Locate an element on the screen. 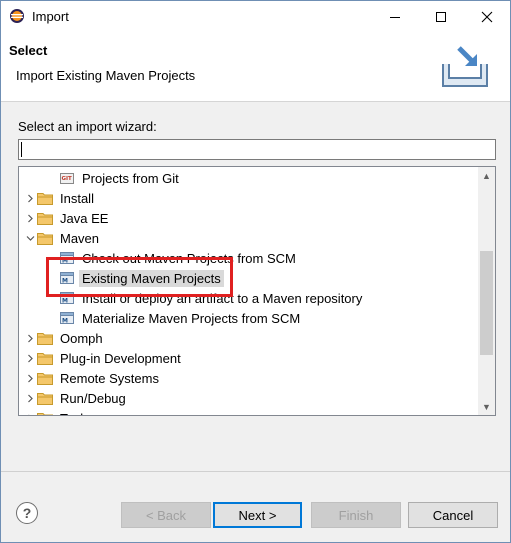  scroll-up-icon: ▲ is located at coordinates (486, 175).